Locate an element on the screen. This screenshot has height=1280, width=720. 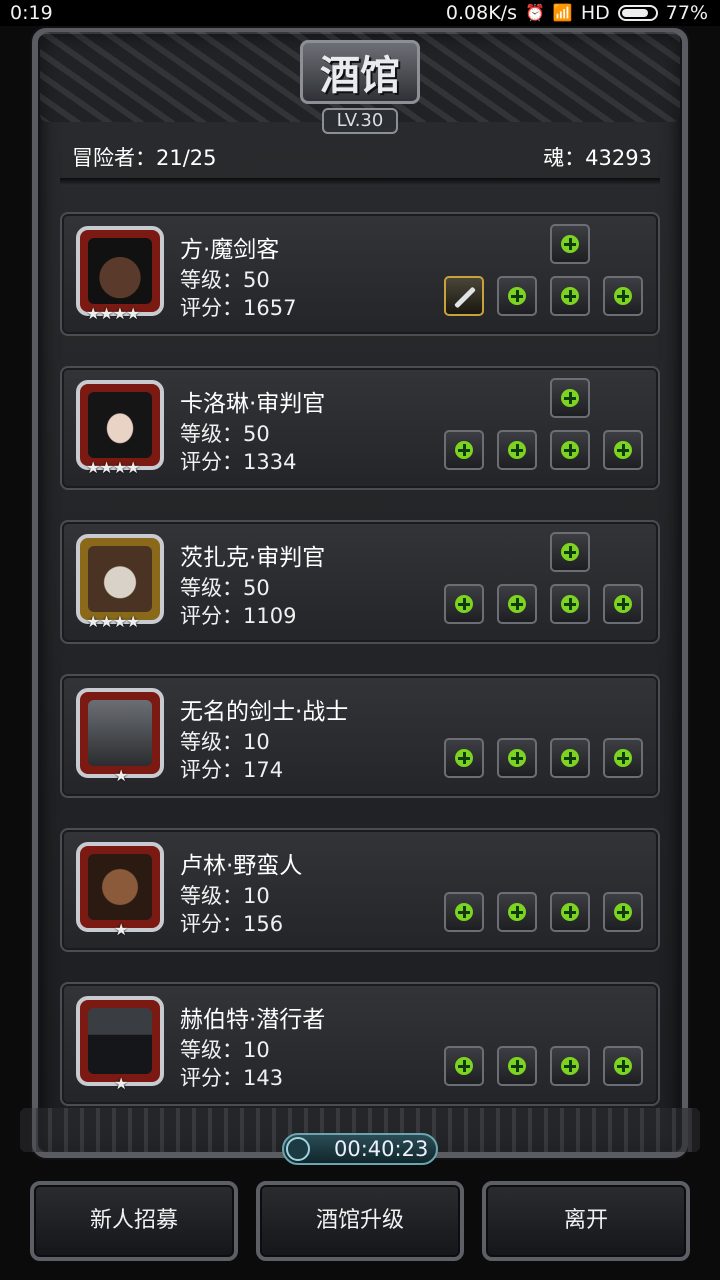
hero-name: 赫伯特·潜行者 is located at coordinates (253, 1020).